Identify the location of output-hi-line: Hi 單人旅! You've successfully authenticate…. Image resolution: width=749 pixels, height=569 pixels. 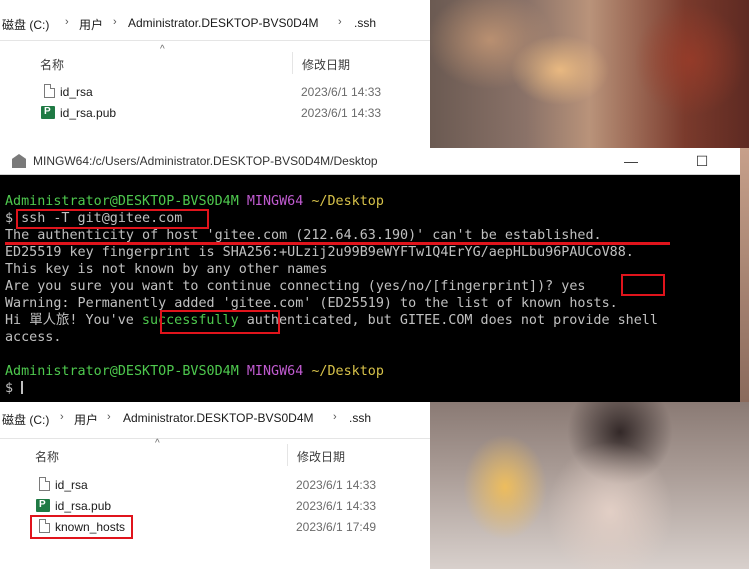
(331, 320).